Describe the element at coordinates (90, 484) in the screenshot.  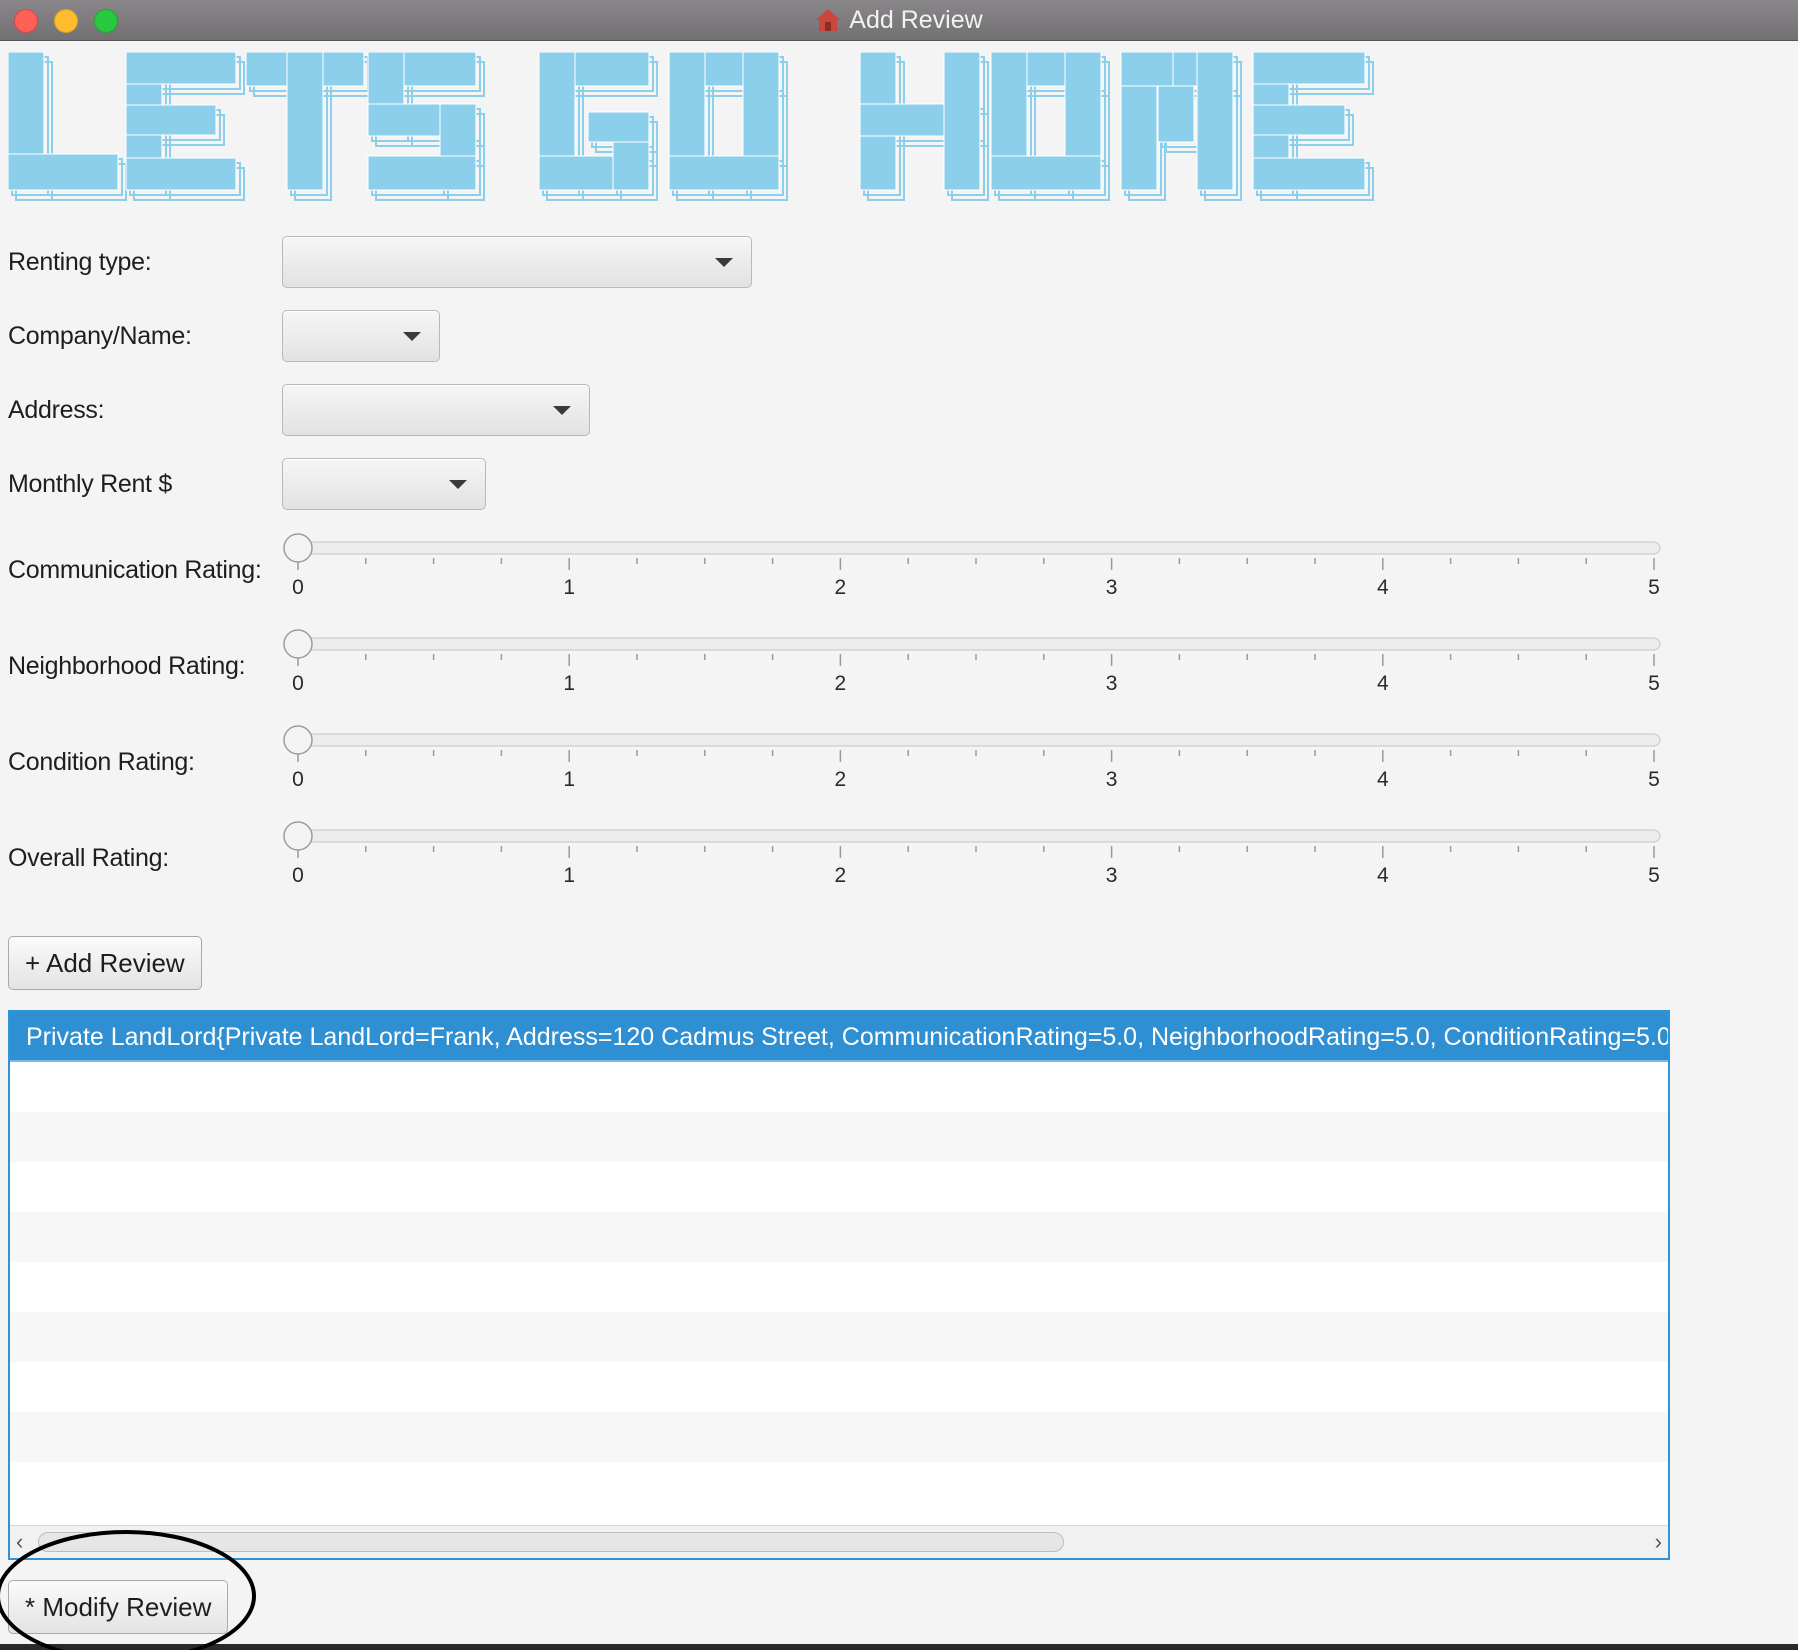
I see `monthly-rent-label: Monthly Rent $` at that location.